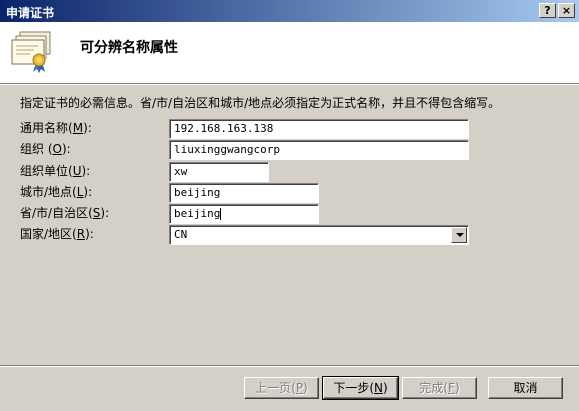  What do you see at coordinates (319, 150) in the screenshot?
I see `organization-input: liuxinggwangcorp` at bounding box center [319, 150].